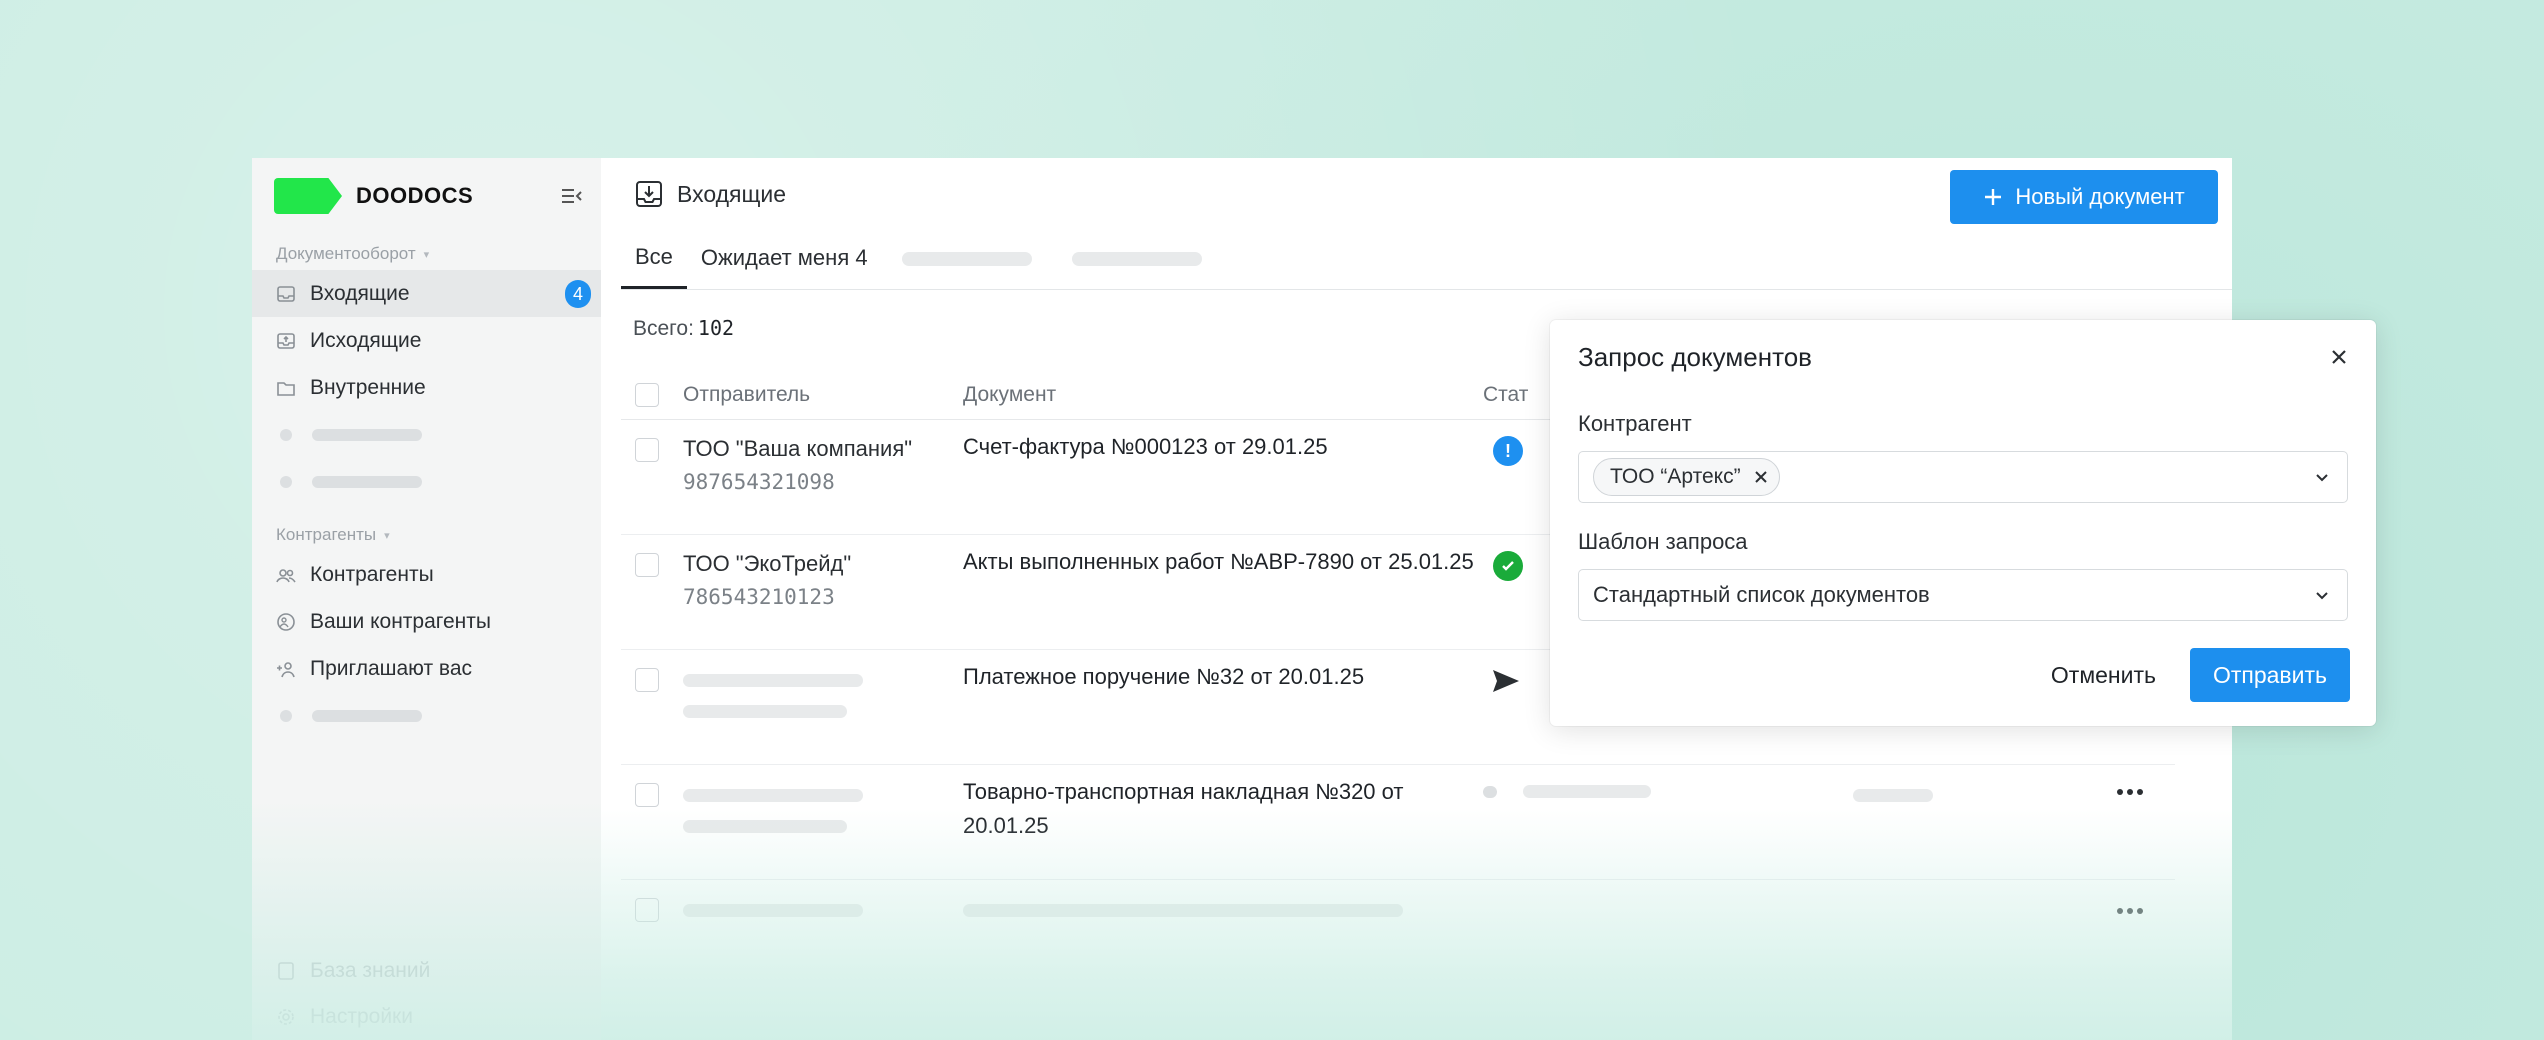 This screenshot has height=1040, width=2544. I want to click on logo: DOODOCS, so click(426, 196).